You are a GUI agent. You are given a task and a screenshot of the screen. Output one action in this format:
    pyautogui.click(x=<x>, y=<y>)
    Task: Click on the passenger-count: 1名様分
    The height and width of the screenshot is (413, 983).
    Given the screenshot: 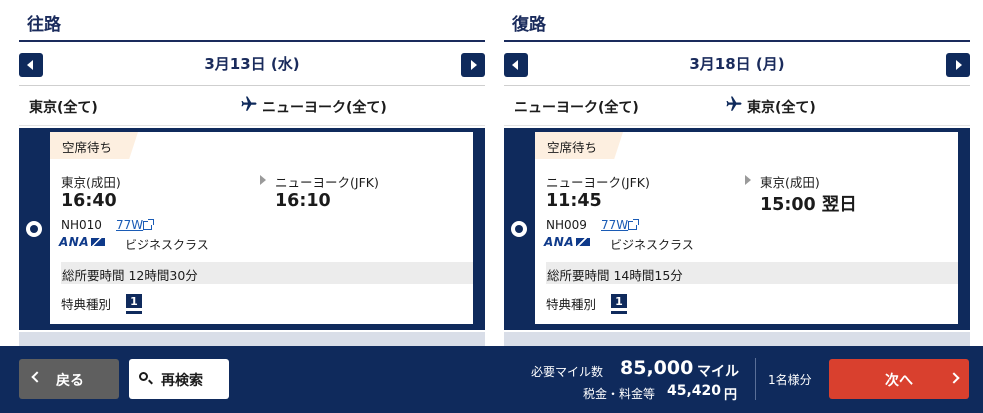 What is the action you would take?
    pyautogui.click(x=790, y=380)
    